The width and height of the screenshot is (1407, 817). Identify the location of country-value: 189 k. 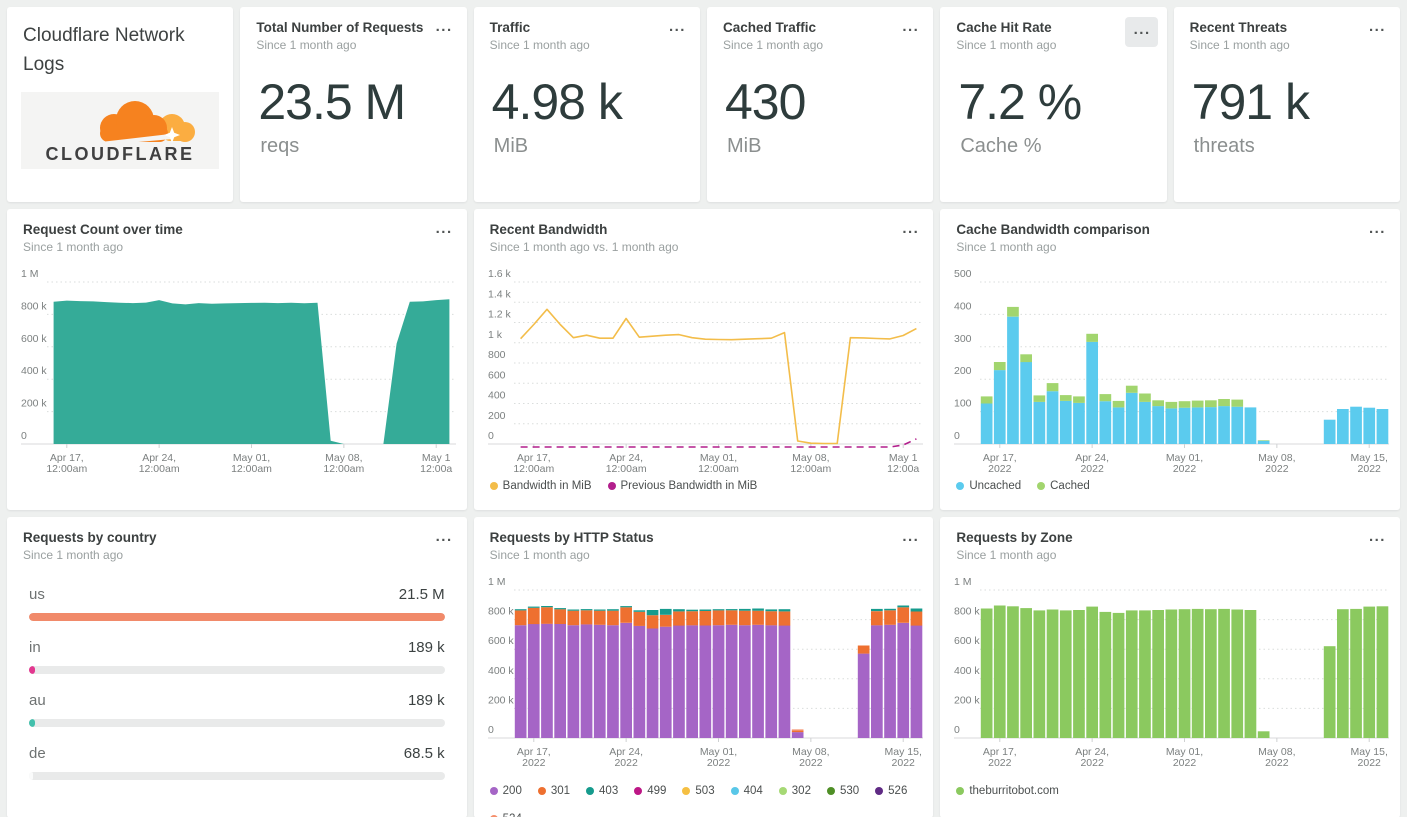
(426, 647).